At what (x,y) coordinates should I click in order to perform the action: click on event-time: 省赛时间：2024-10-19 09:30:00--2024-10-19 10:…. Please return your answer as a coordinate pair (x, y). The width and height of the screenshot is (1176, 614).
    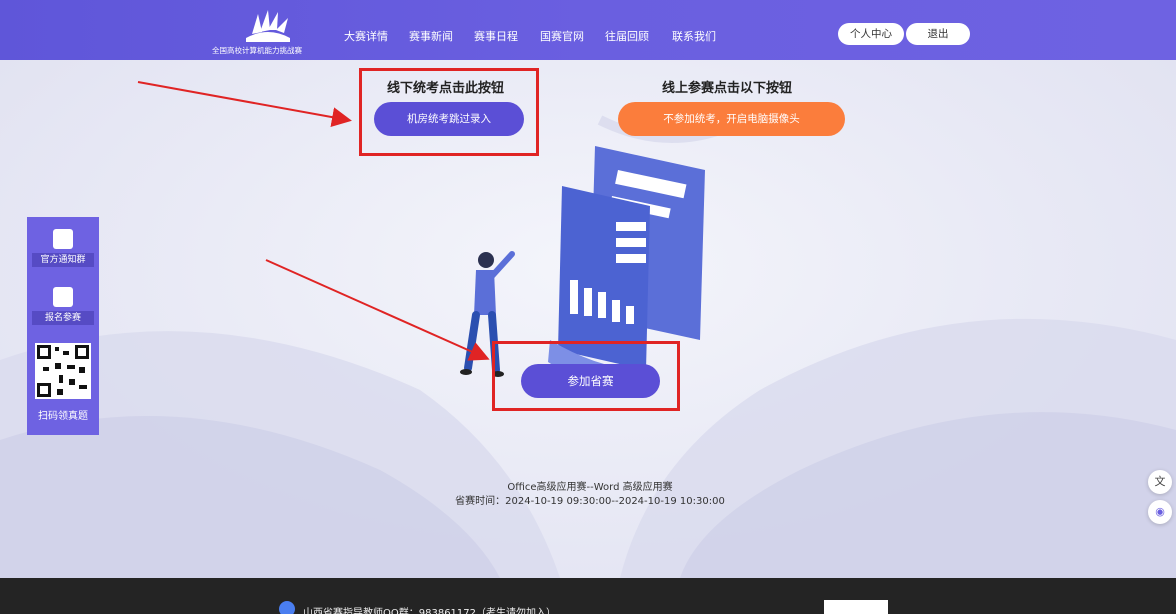
    Looking at the image, I should click on (590, 501).